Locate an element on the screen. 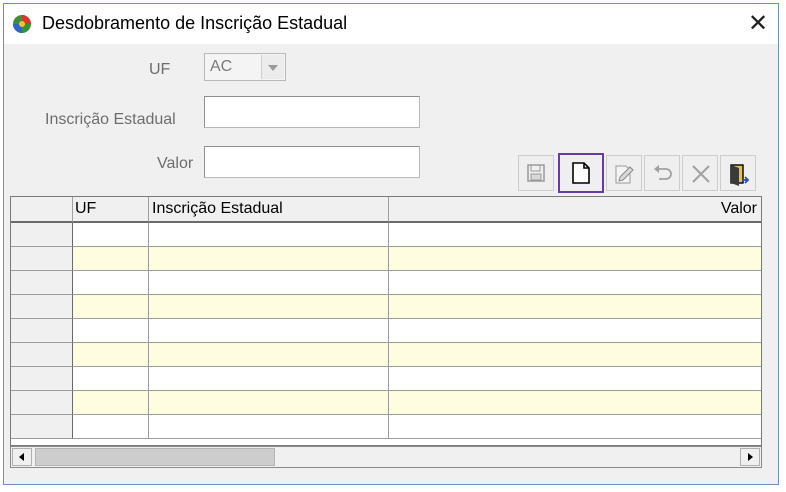  new-document-icon is located at coordinates (581, 173).